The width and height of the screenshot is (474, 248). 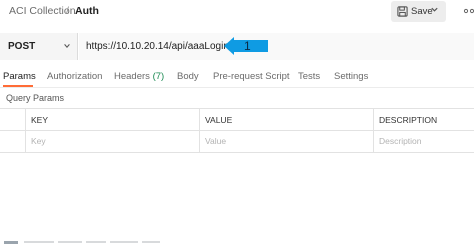 What do you see at coordinates (237, 87) in the screenshot?
I see `tabs-divider` at bounding box center [237, 87].